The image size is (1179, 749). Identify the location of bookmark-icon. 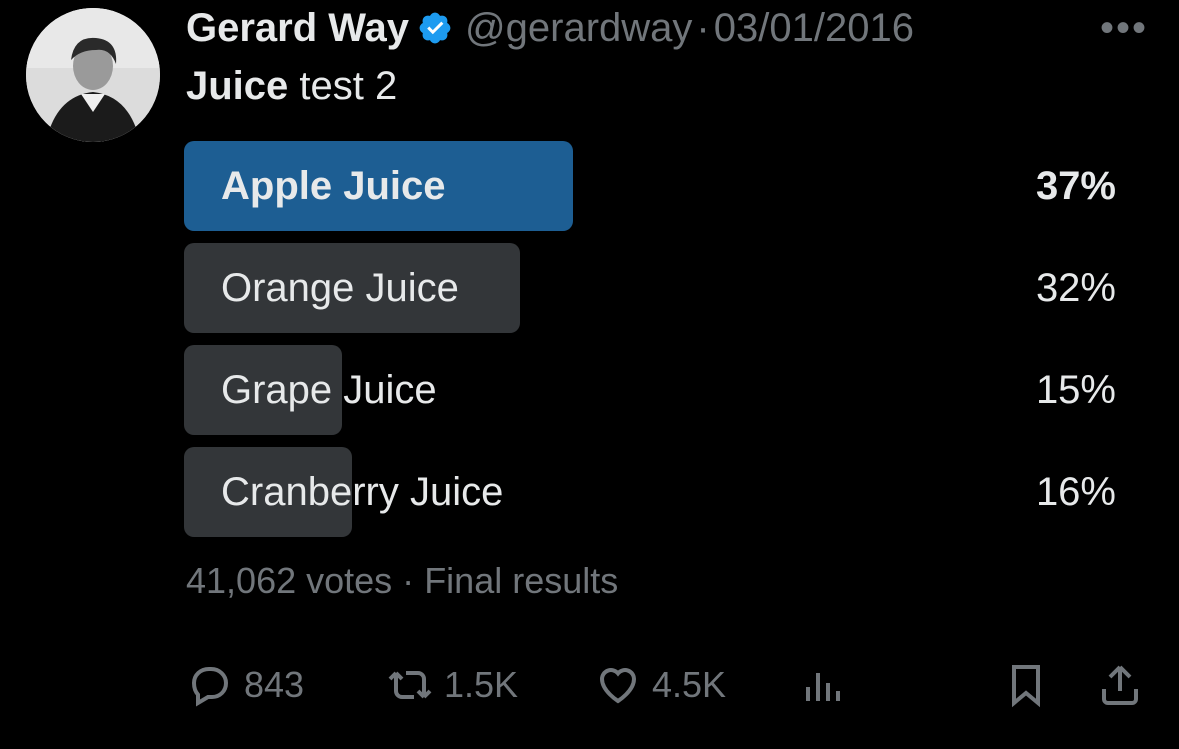
(1026, 685).